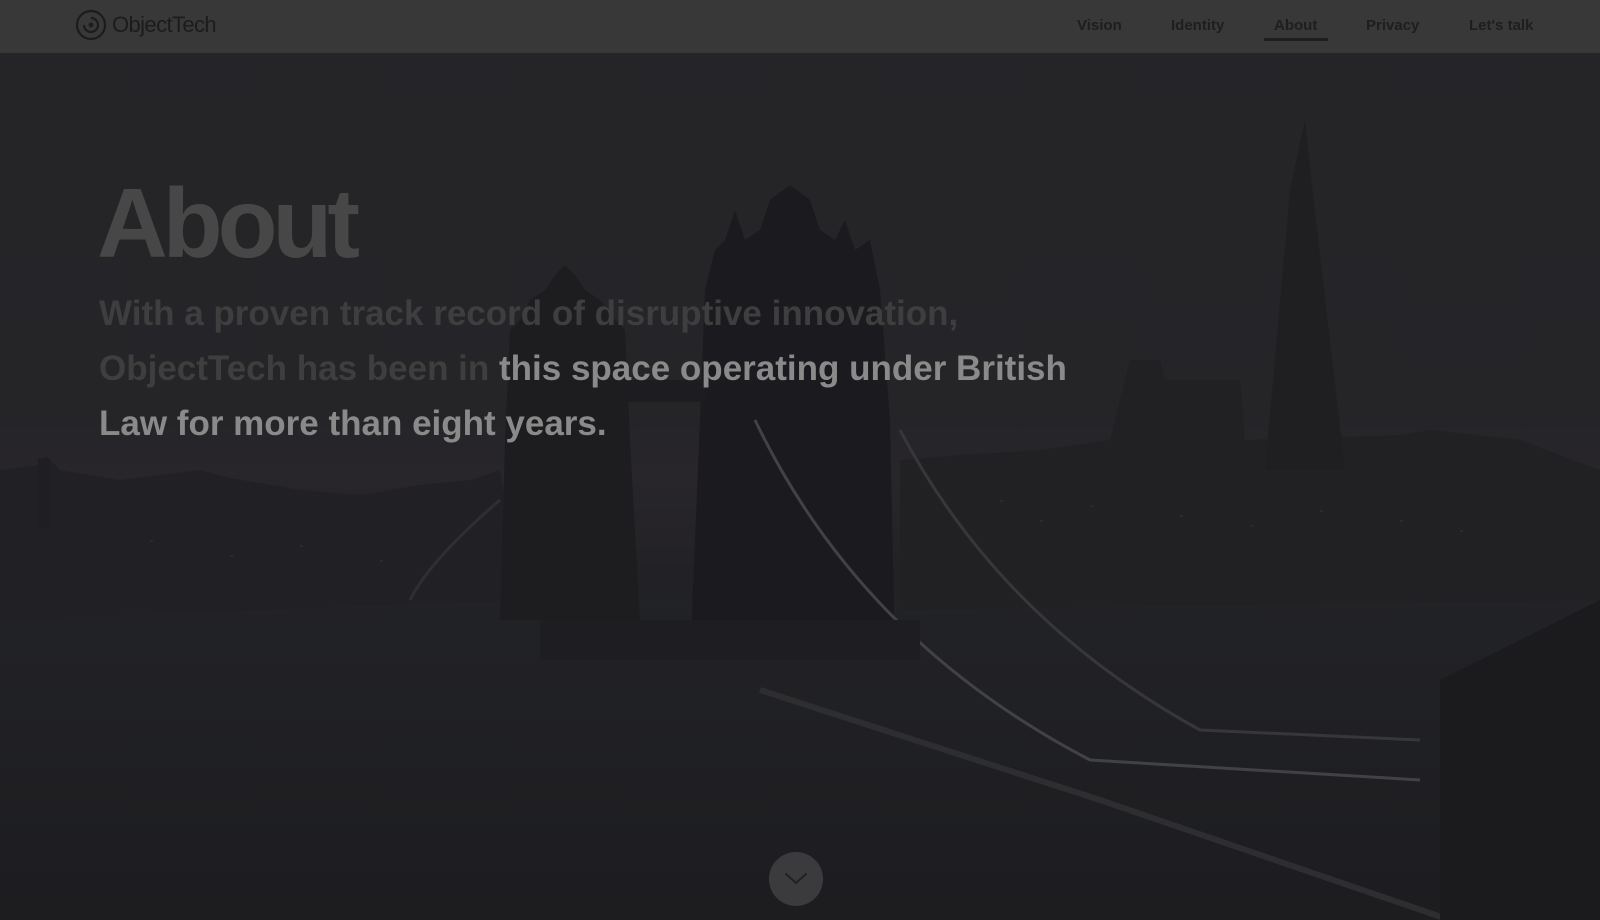 This screenshot has height=920, width=1600. What do you see at coordinates (1296, 39) in the screenshot?
I see `active-nav-indicator` at bounding box center [1296, 39].